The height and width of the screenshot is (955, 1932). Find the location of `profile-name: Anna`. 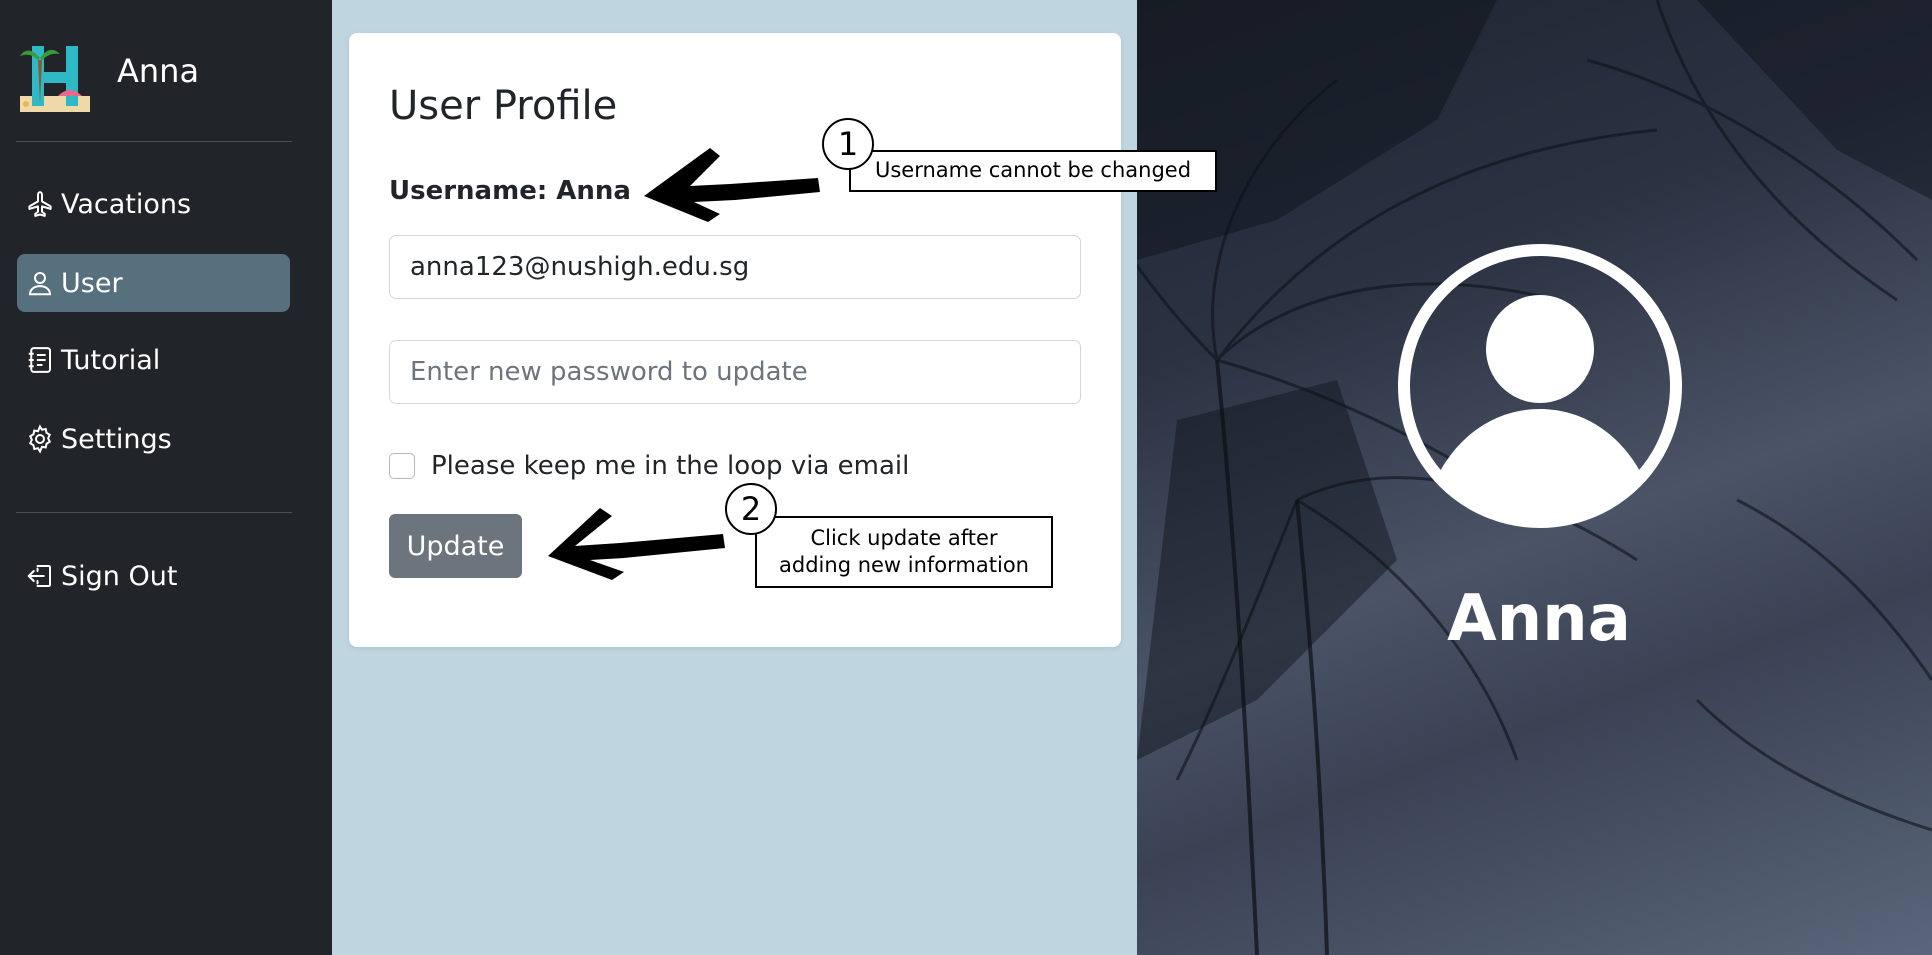

profile-name: Anna is located at coordinates (1539, 619).